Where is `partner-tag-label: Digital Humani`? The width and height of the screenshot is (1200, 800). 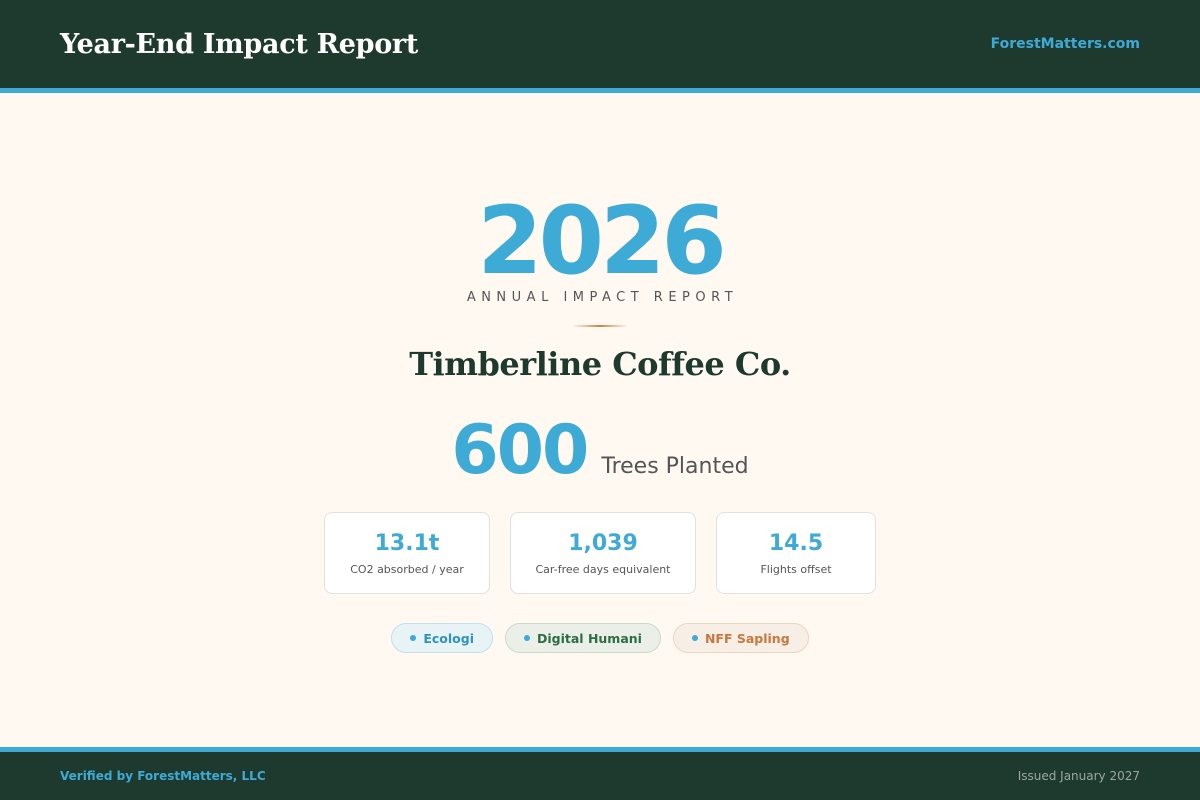
partner-tag-label: Digital Humani is located at coordinates (589, 638).